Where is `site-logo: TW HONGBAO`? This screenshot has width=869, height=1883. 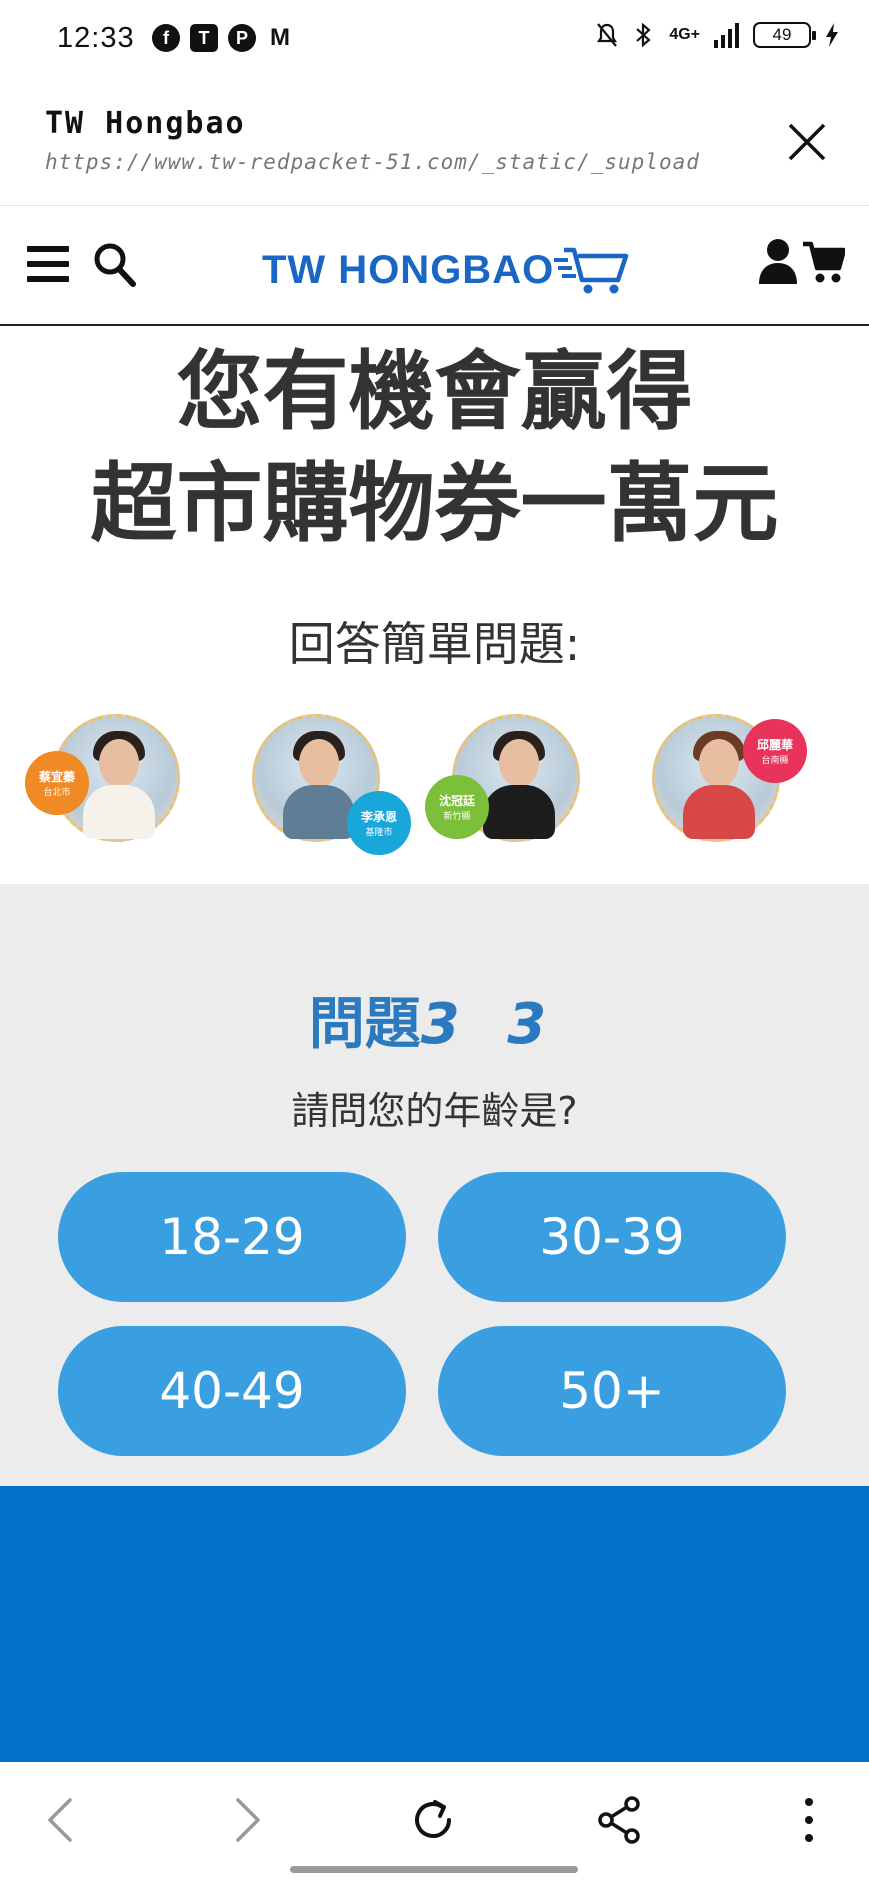
site-logo: TW HONGBAO is located at coordinates (446, 270).